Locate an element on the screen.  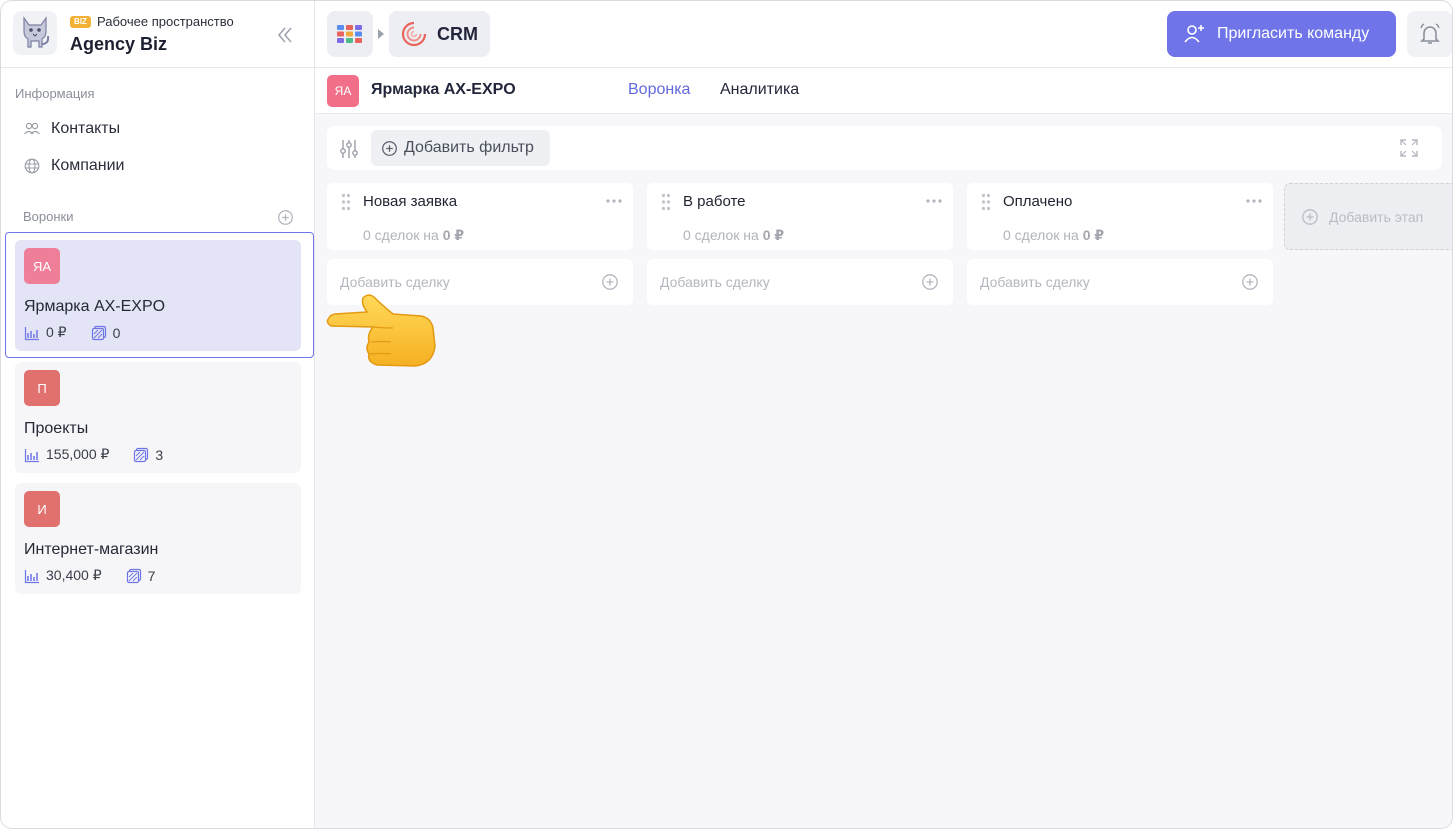
info-section-label: Информация is located at coordinates (55, 93).